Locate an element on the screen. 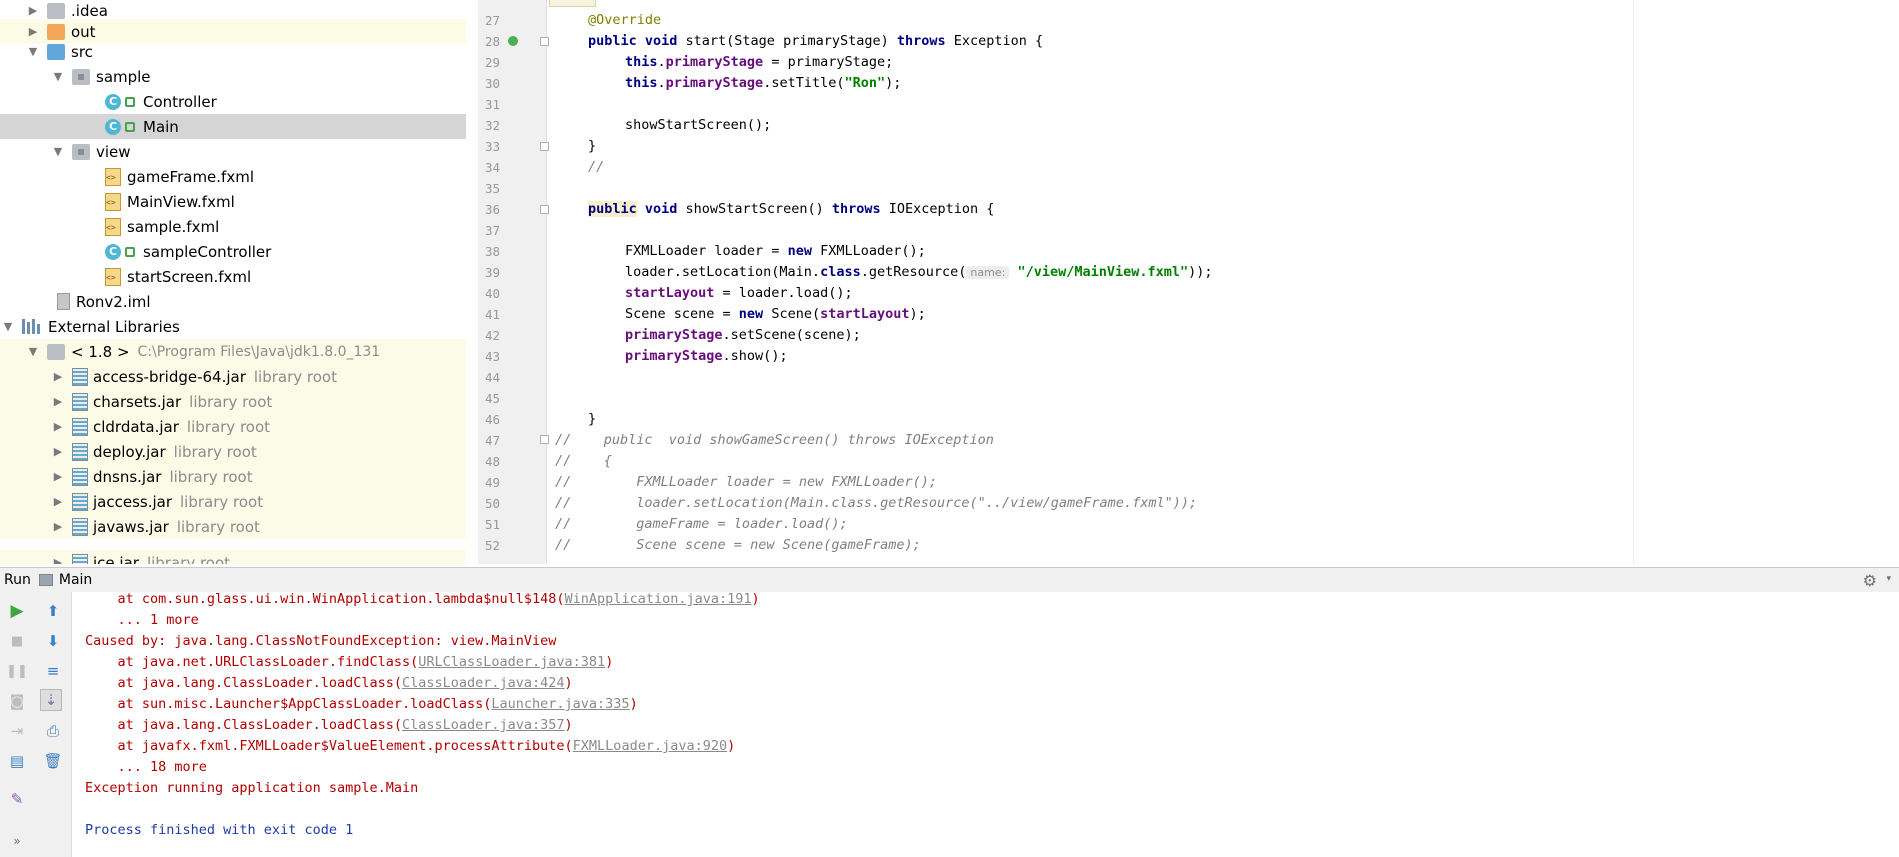  line-number: 52 is located at coordinates (492, 545).